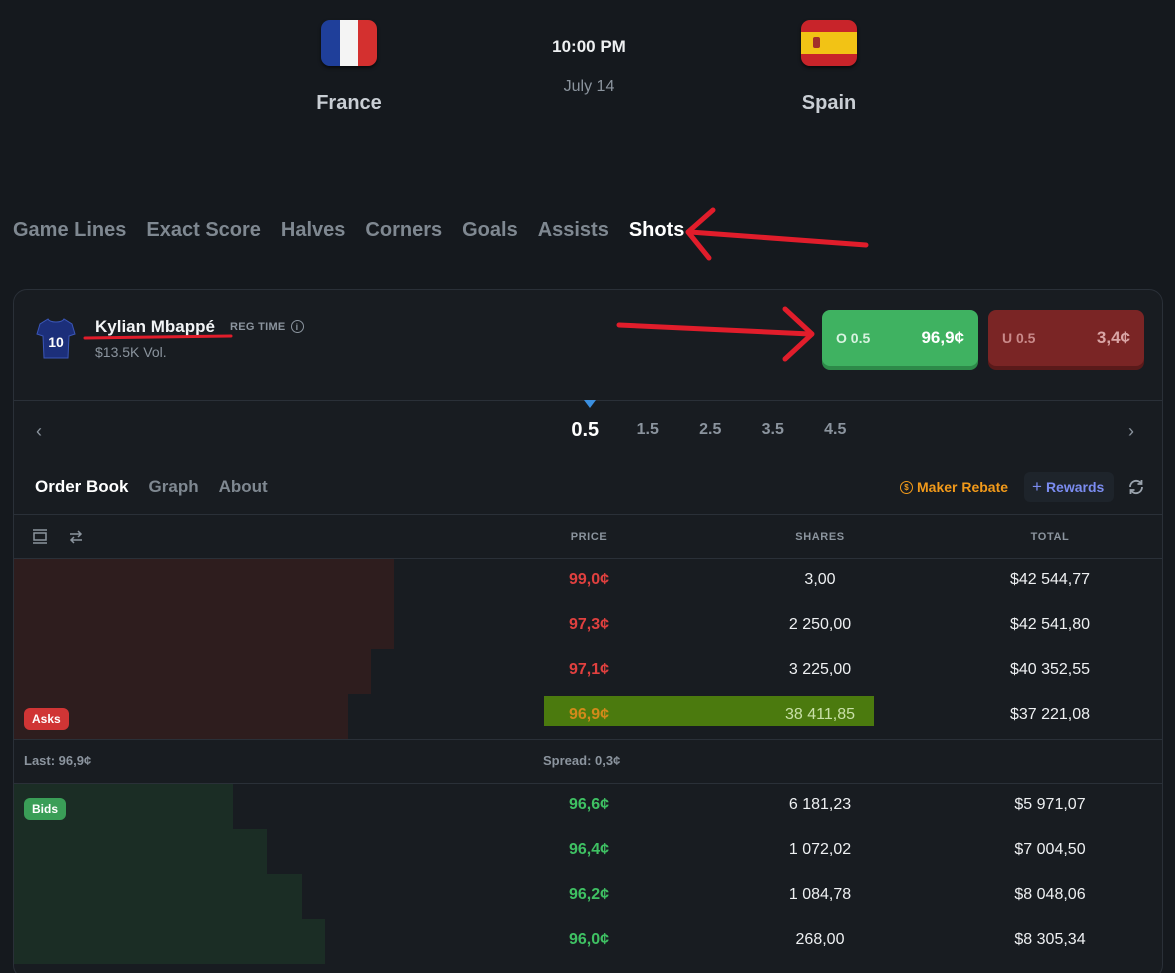 The image size is (1175, 973). Describe the element at coordinates (589, 86) in the screenshot. I see `match-date: July 14` at that location.